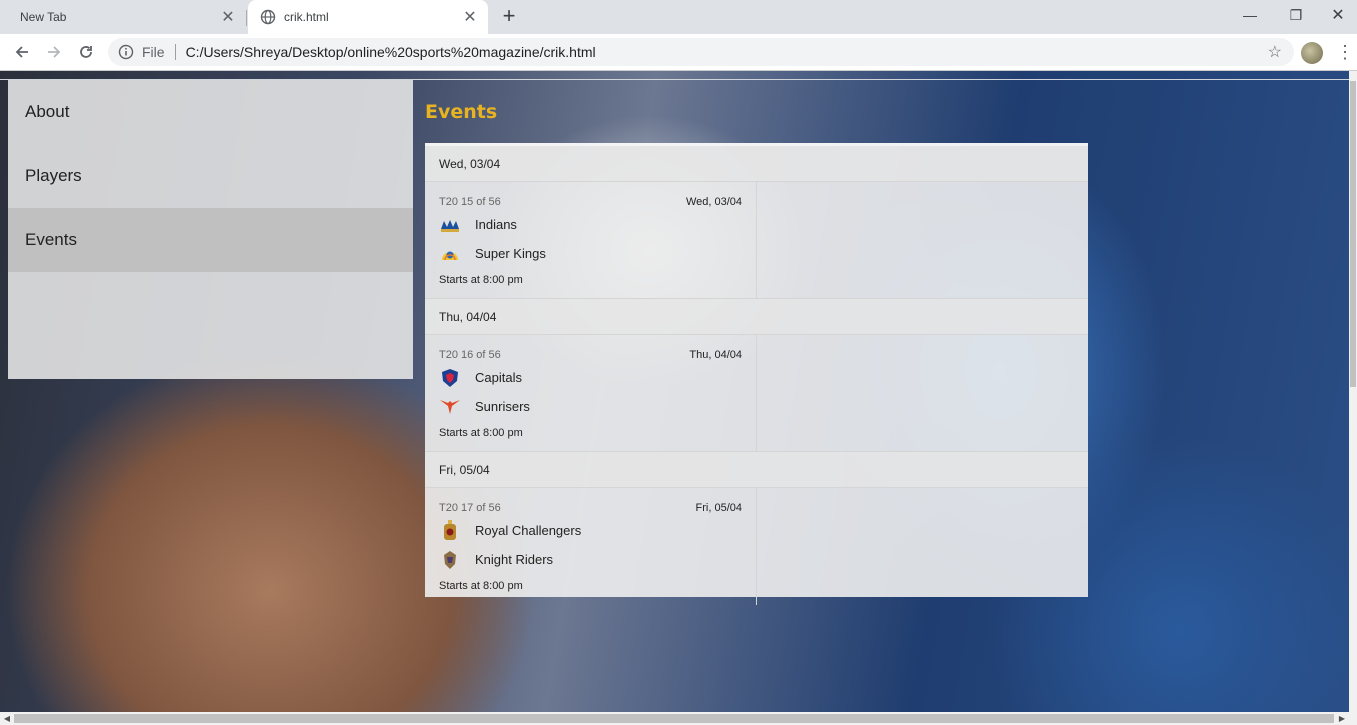 The height and width of the screenshot is (725, 1357). Describe the element at coordinates (674, 718) in the screenshot. I see `horizontal-scroll-thumb` at that location.